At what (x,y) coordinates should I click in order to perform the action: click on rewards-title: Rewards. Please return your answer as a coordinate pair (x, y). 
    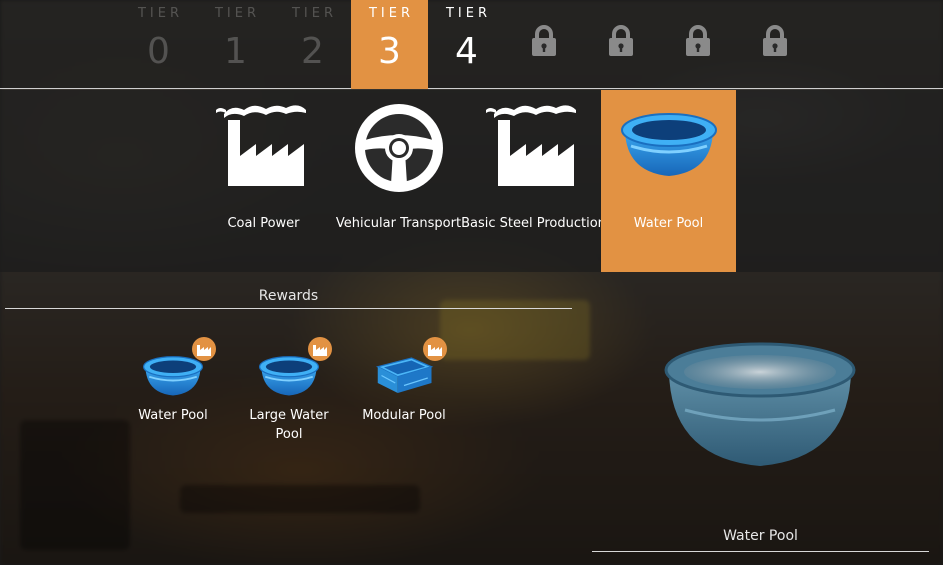
    Looking at the image, I should click on (288, 296).